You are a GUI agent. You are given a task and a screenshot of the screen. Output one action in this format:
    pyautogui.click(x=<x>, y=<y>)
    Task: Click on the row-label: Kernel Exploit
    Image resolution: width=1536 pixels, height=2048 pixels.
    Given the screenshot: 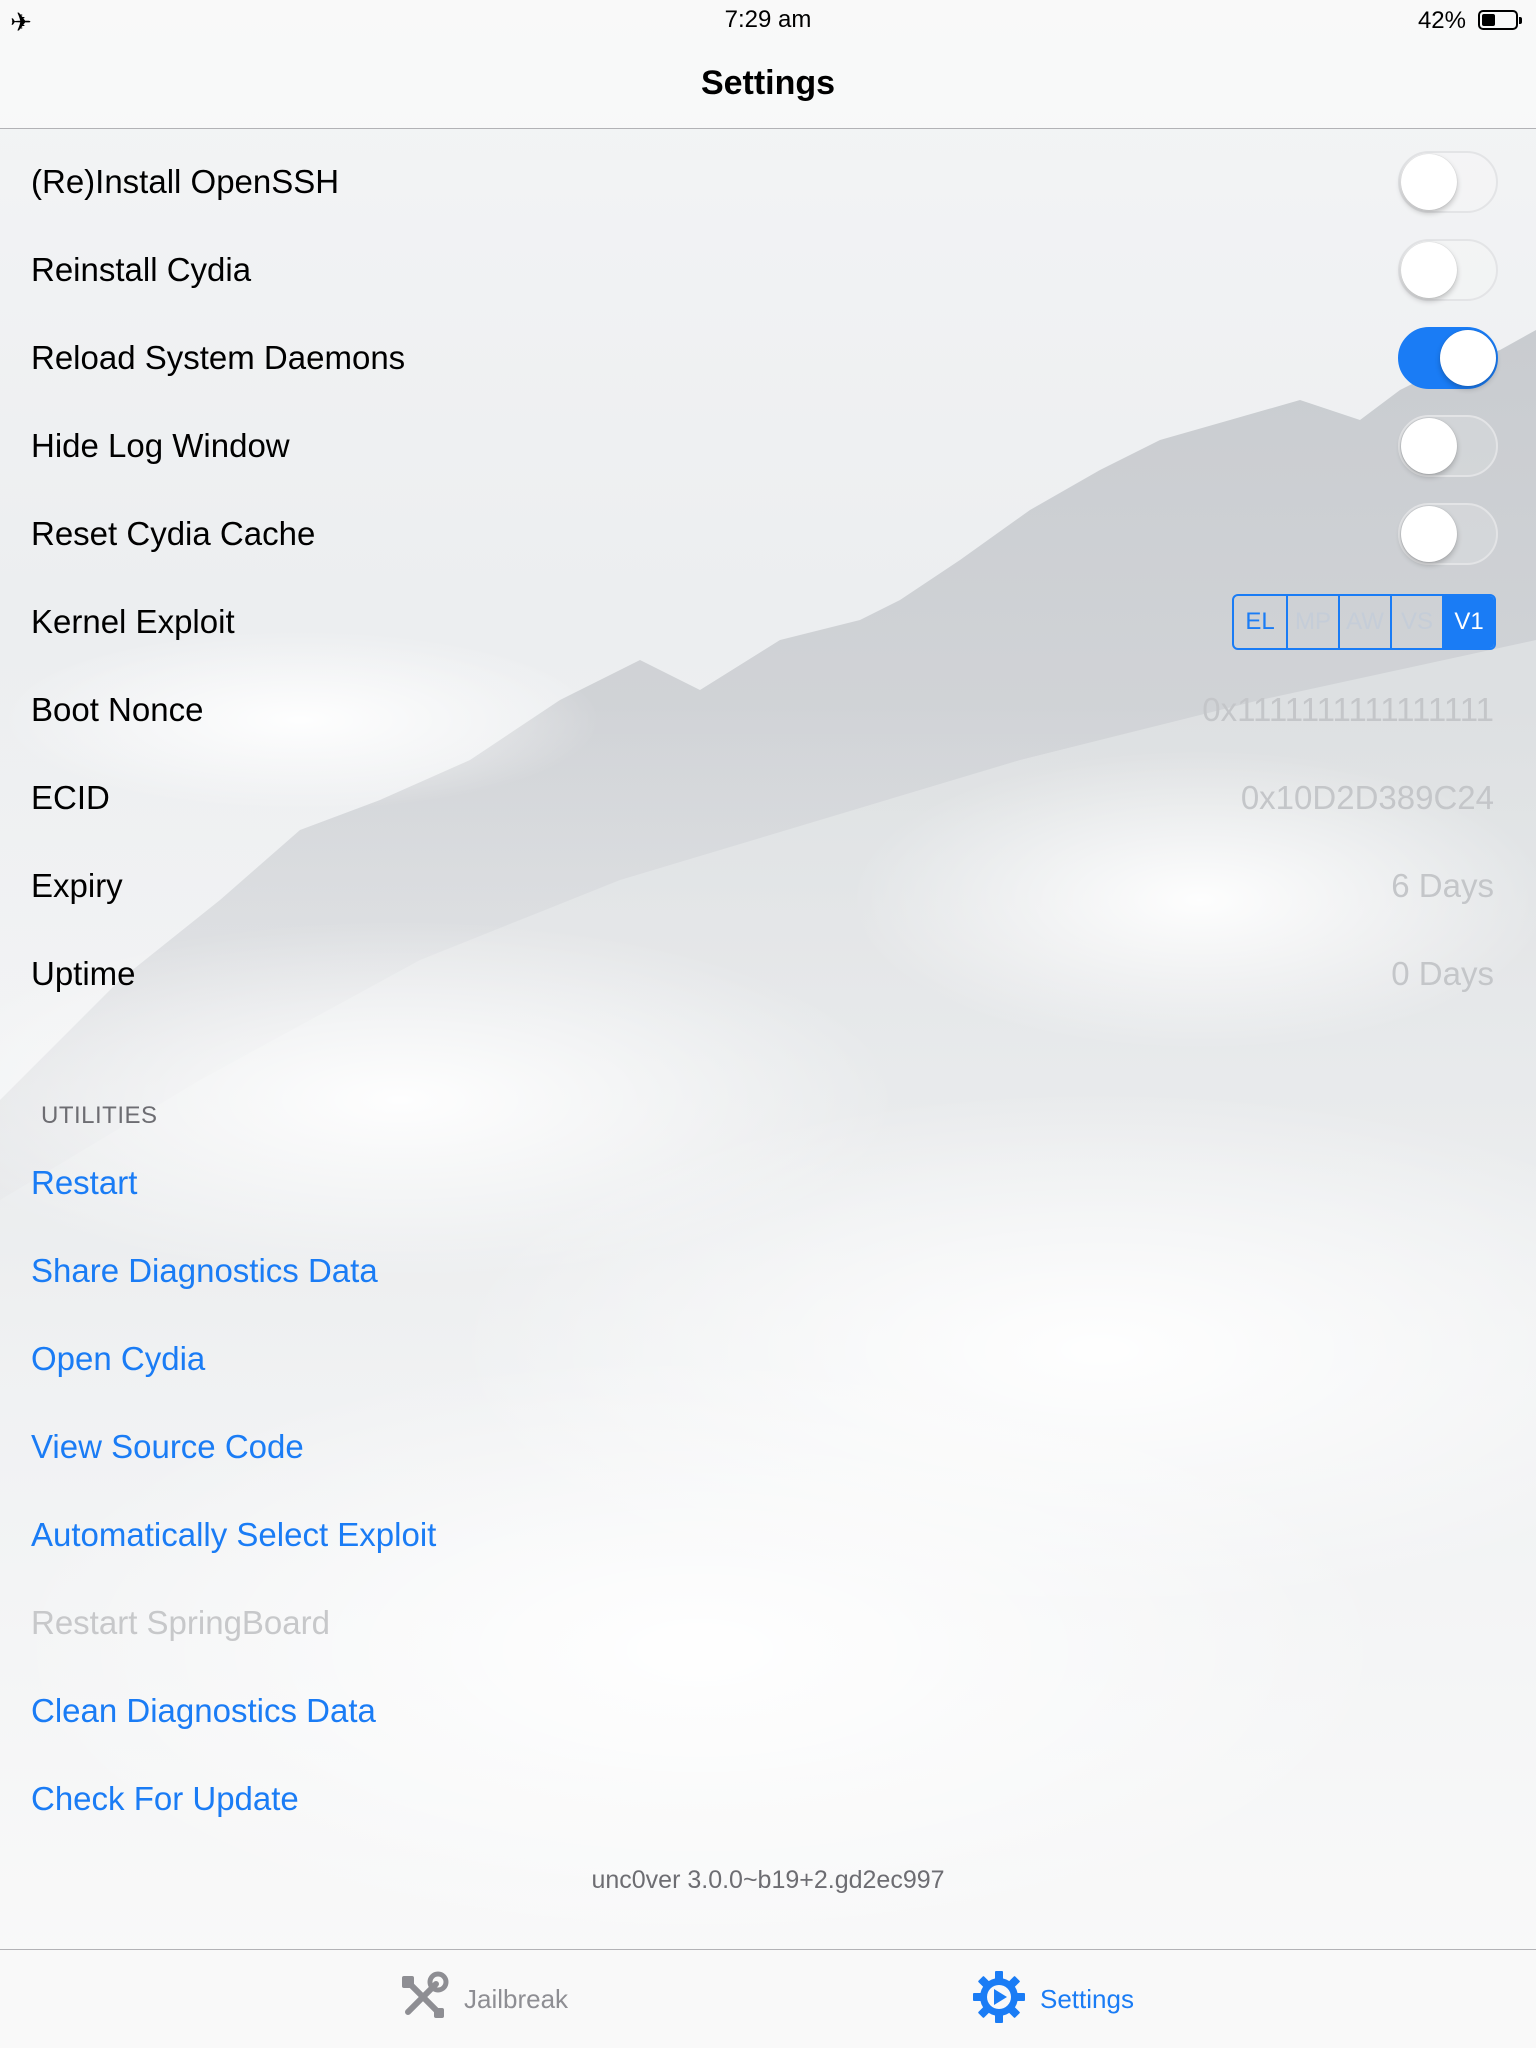 What is the action you would take?
    pyautogui.click(x=133, y=621)
    